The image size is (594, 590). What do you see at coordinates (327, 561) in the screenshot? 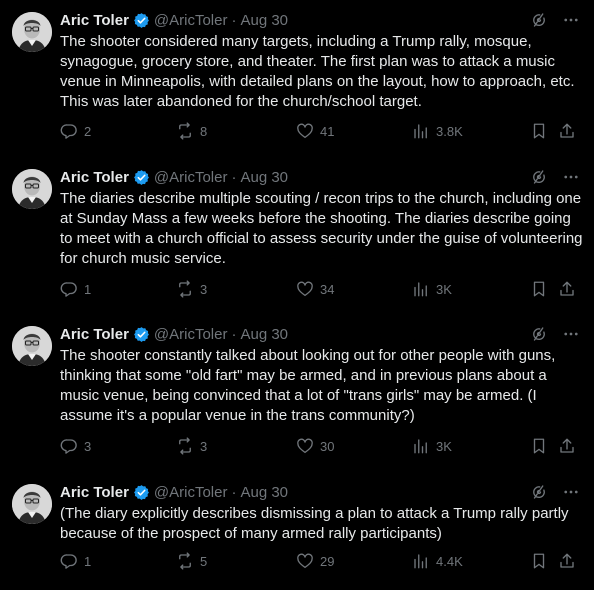
I see `like-count: 29` at bounding box center [327, 561].